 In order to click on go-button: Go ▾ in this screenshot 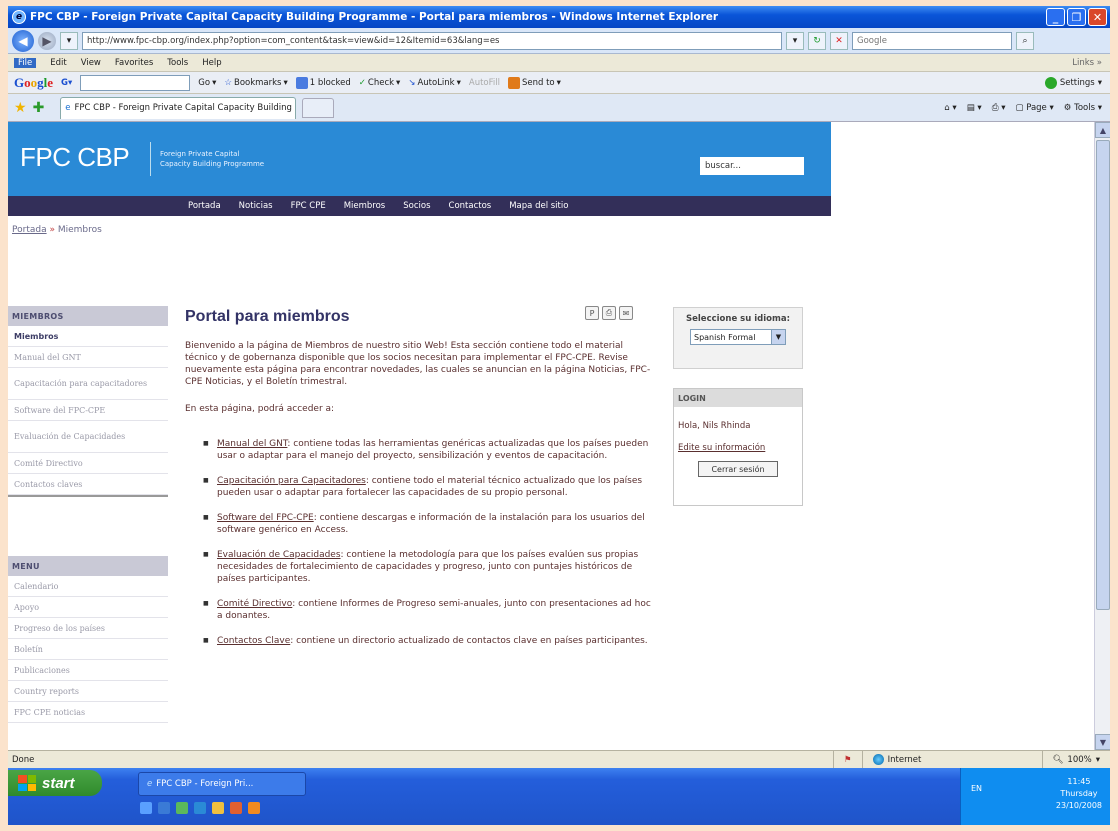, I will do `click(207, 83)`.